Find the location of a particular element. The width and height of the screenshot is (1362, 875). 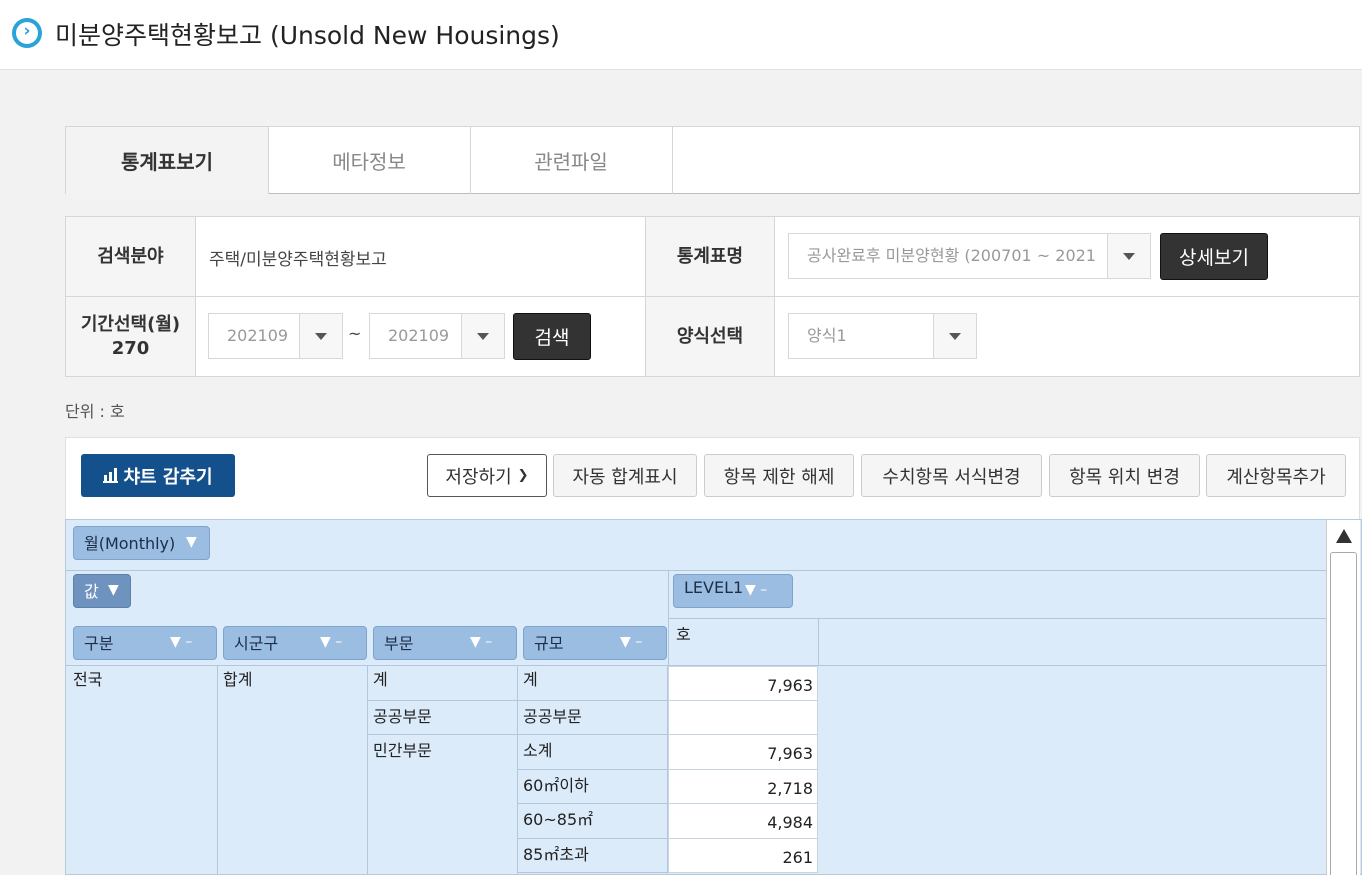

tab-bar: 통계표보기 메타정보 관련파일 is located at coordinates (712, 160).